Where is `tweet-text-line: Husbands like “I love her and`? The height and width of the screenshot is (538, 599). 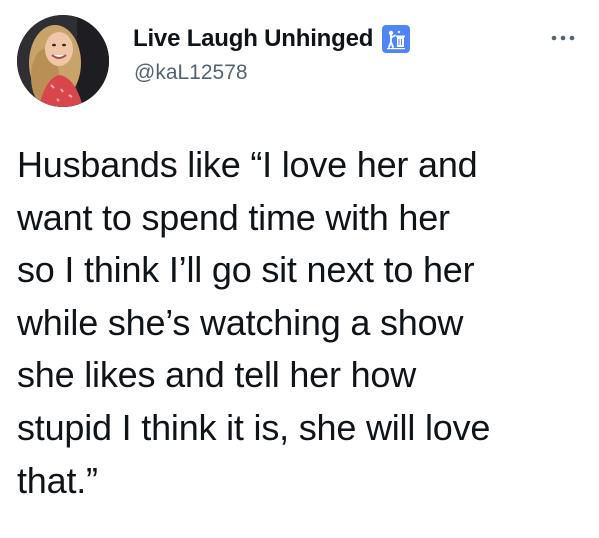
tweet-text-line: Husbands like “I love her and is located at coordinates (247, 164).